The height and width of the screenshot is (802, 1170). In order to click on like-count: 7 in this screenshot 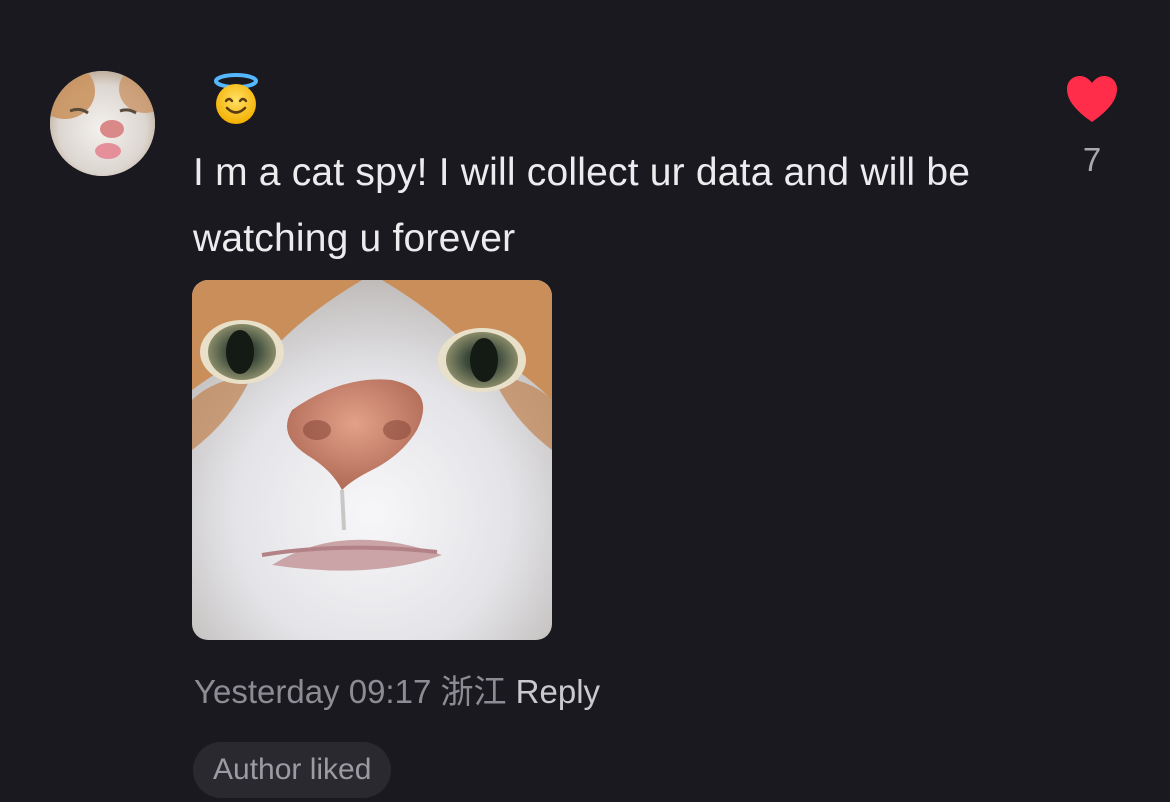, I will do `click(1092, 159)`.